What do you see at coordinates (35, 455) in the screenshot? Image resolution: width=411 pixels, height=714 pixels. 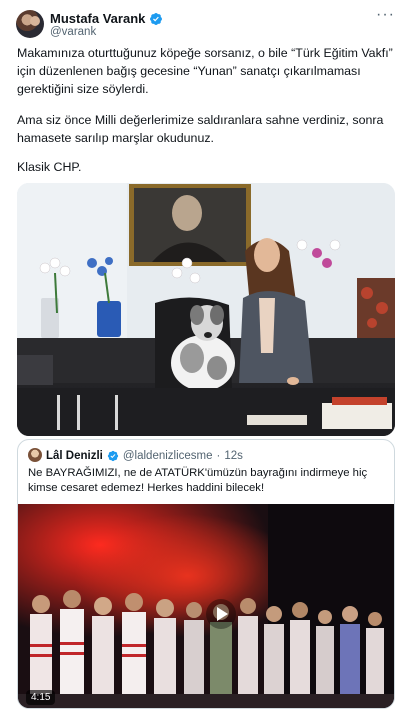 I see `quoted-author-avatar` at bounding box center [35, 455].